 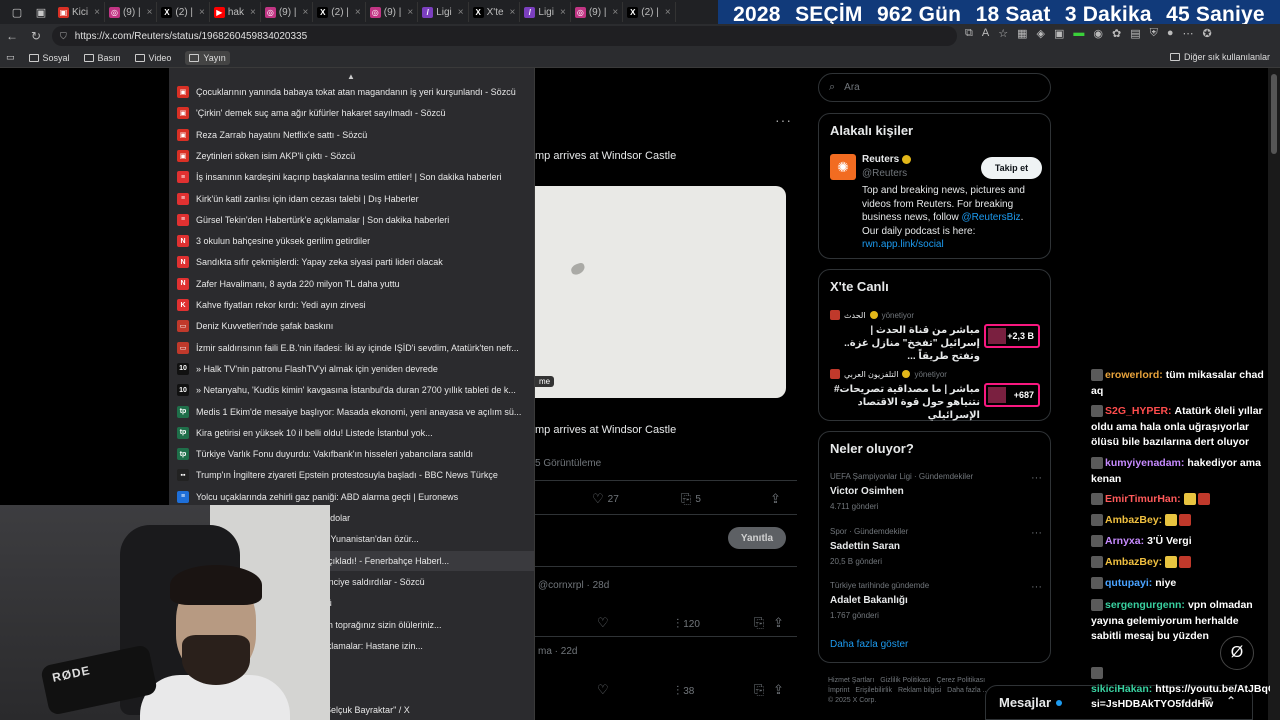 I want to click on browser-tab: X X'te ×, so click(x=495, y=12).